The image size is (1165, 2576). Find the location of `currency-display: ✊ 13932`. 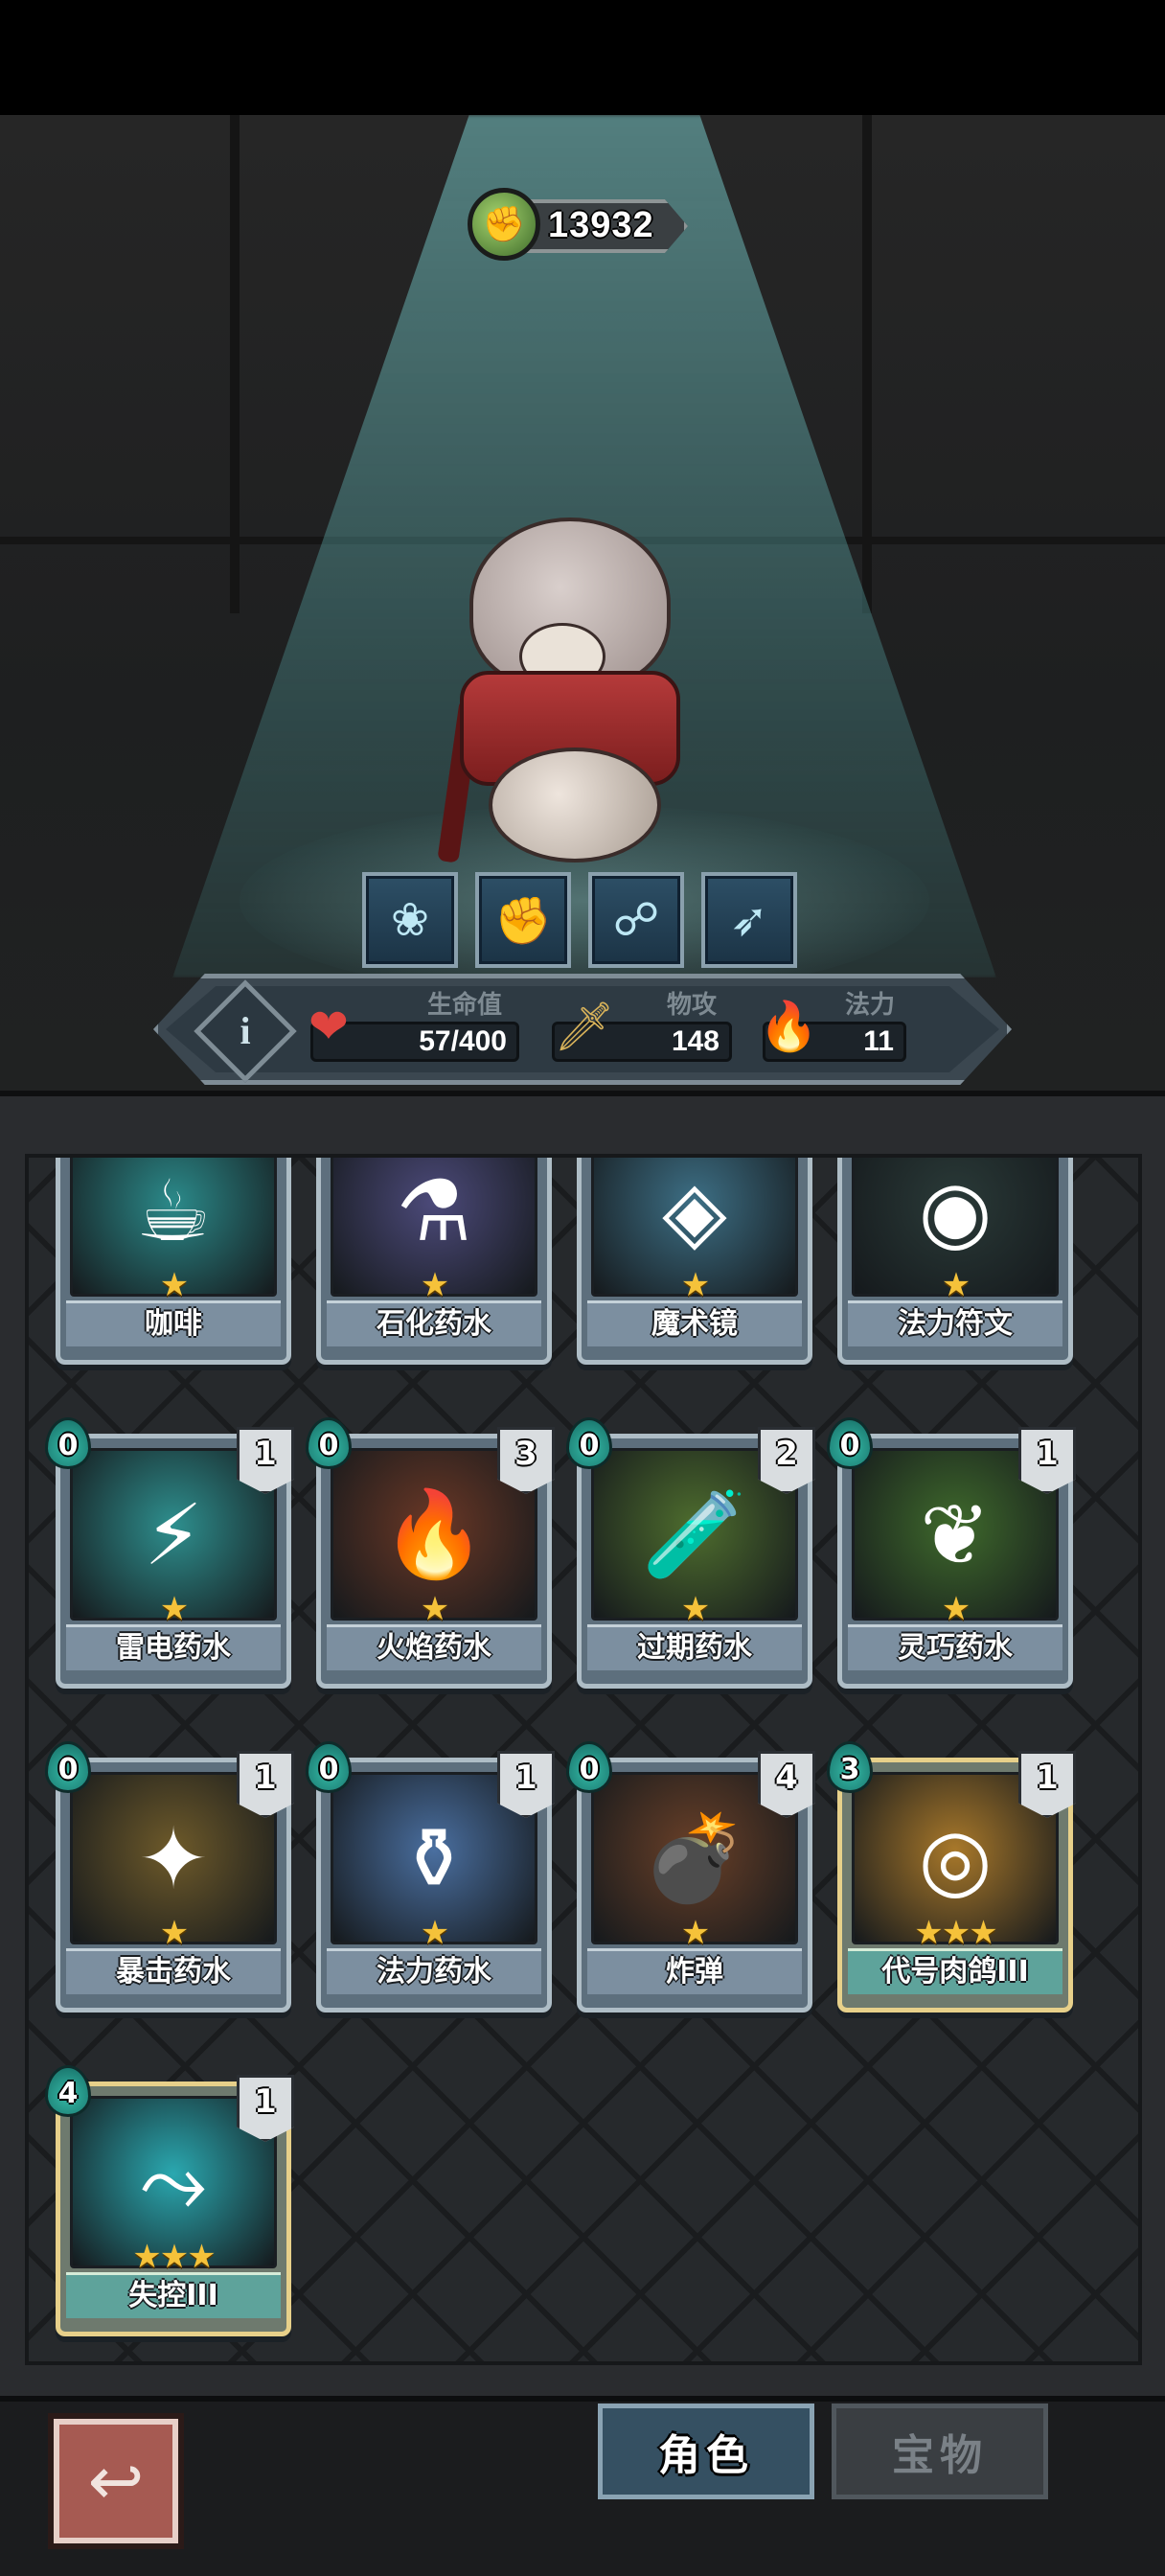

currency-display: ✊ 13932 is located at coordinates (581, 226).